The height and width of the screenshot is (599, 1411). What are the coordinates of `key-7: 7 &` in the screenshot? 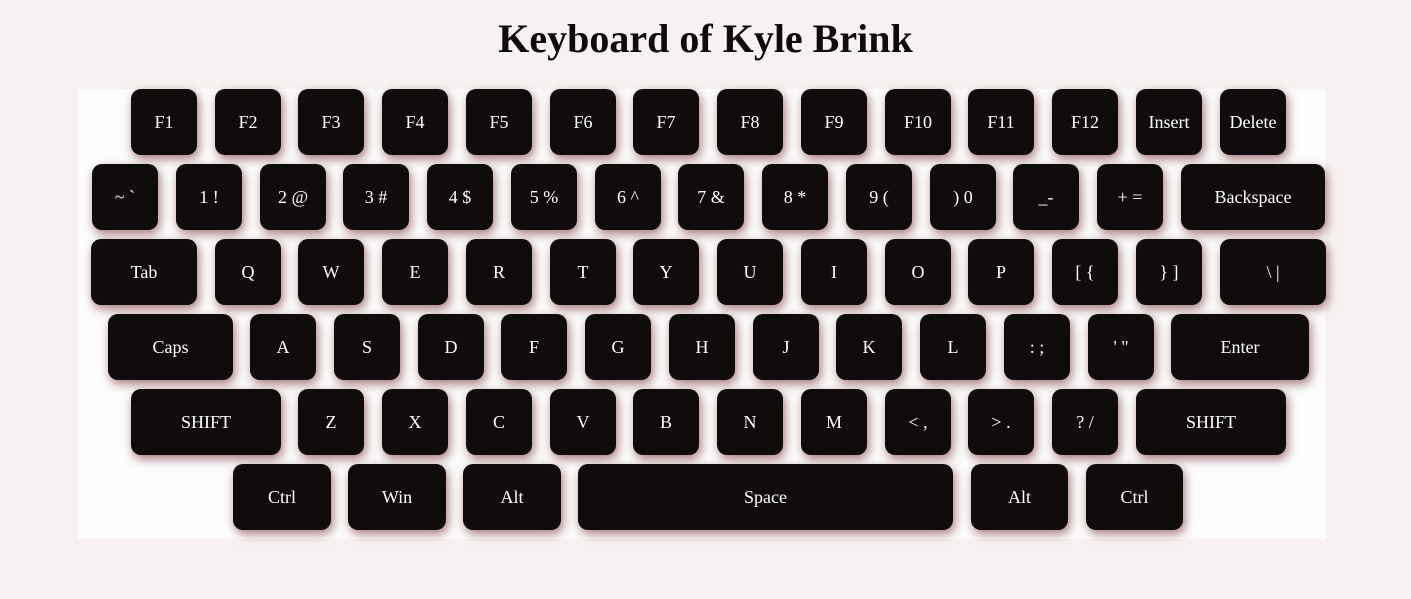 It's located at (711, 197).